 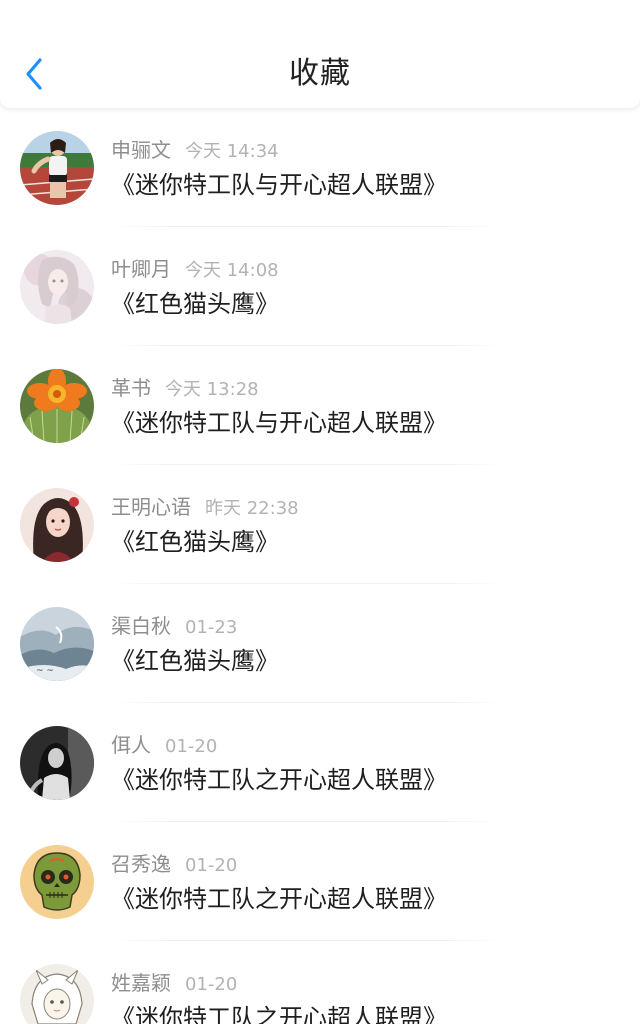 What do you see at coordinates (320, 167) in the screenshot?
I see `list-item: 申骊文 今天 14:34 《迷你特工队与开心超人联盟》` at bounding box center [320, 167].